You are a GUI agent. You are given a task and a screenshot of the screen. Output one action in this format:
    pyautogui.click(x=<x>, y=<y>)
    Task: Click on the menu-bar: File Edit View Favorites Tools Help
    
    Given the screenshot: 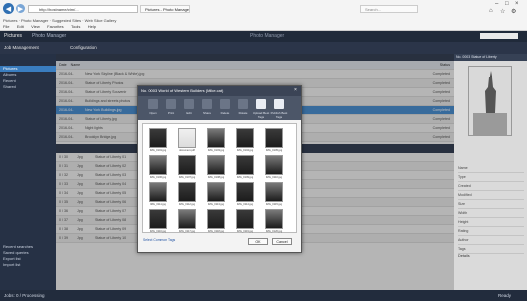 What is the action you would take?
    pyautogui.click(x=52, y=27)
    